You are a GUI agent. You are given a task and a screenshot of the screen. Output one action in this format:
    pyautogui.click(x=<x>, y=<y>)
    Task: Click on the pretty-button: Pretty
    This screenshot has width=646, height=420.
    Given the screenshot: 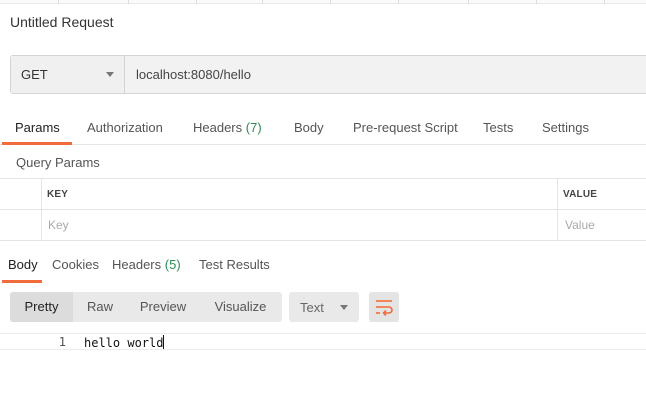 What is the action you would take?
    pyautogui.click(x=41, y=307)
    